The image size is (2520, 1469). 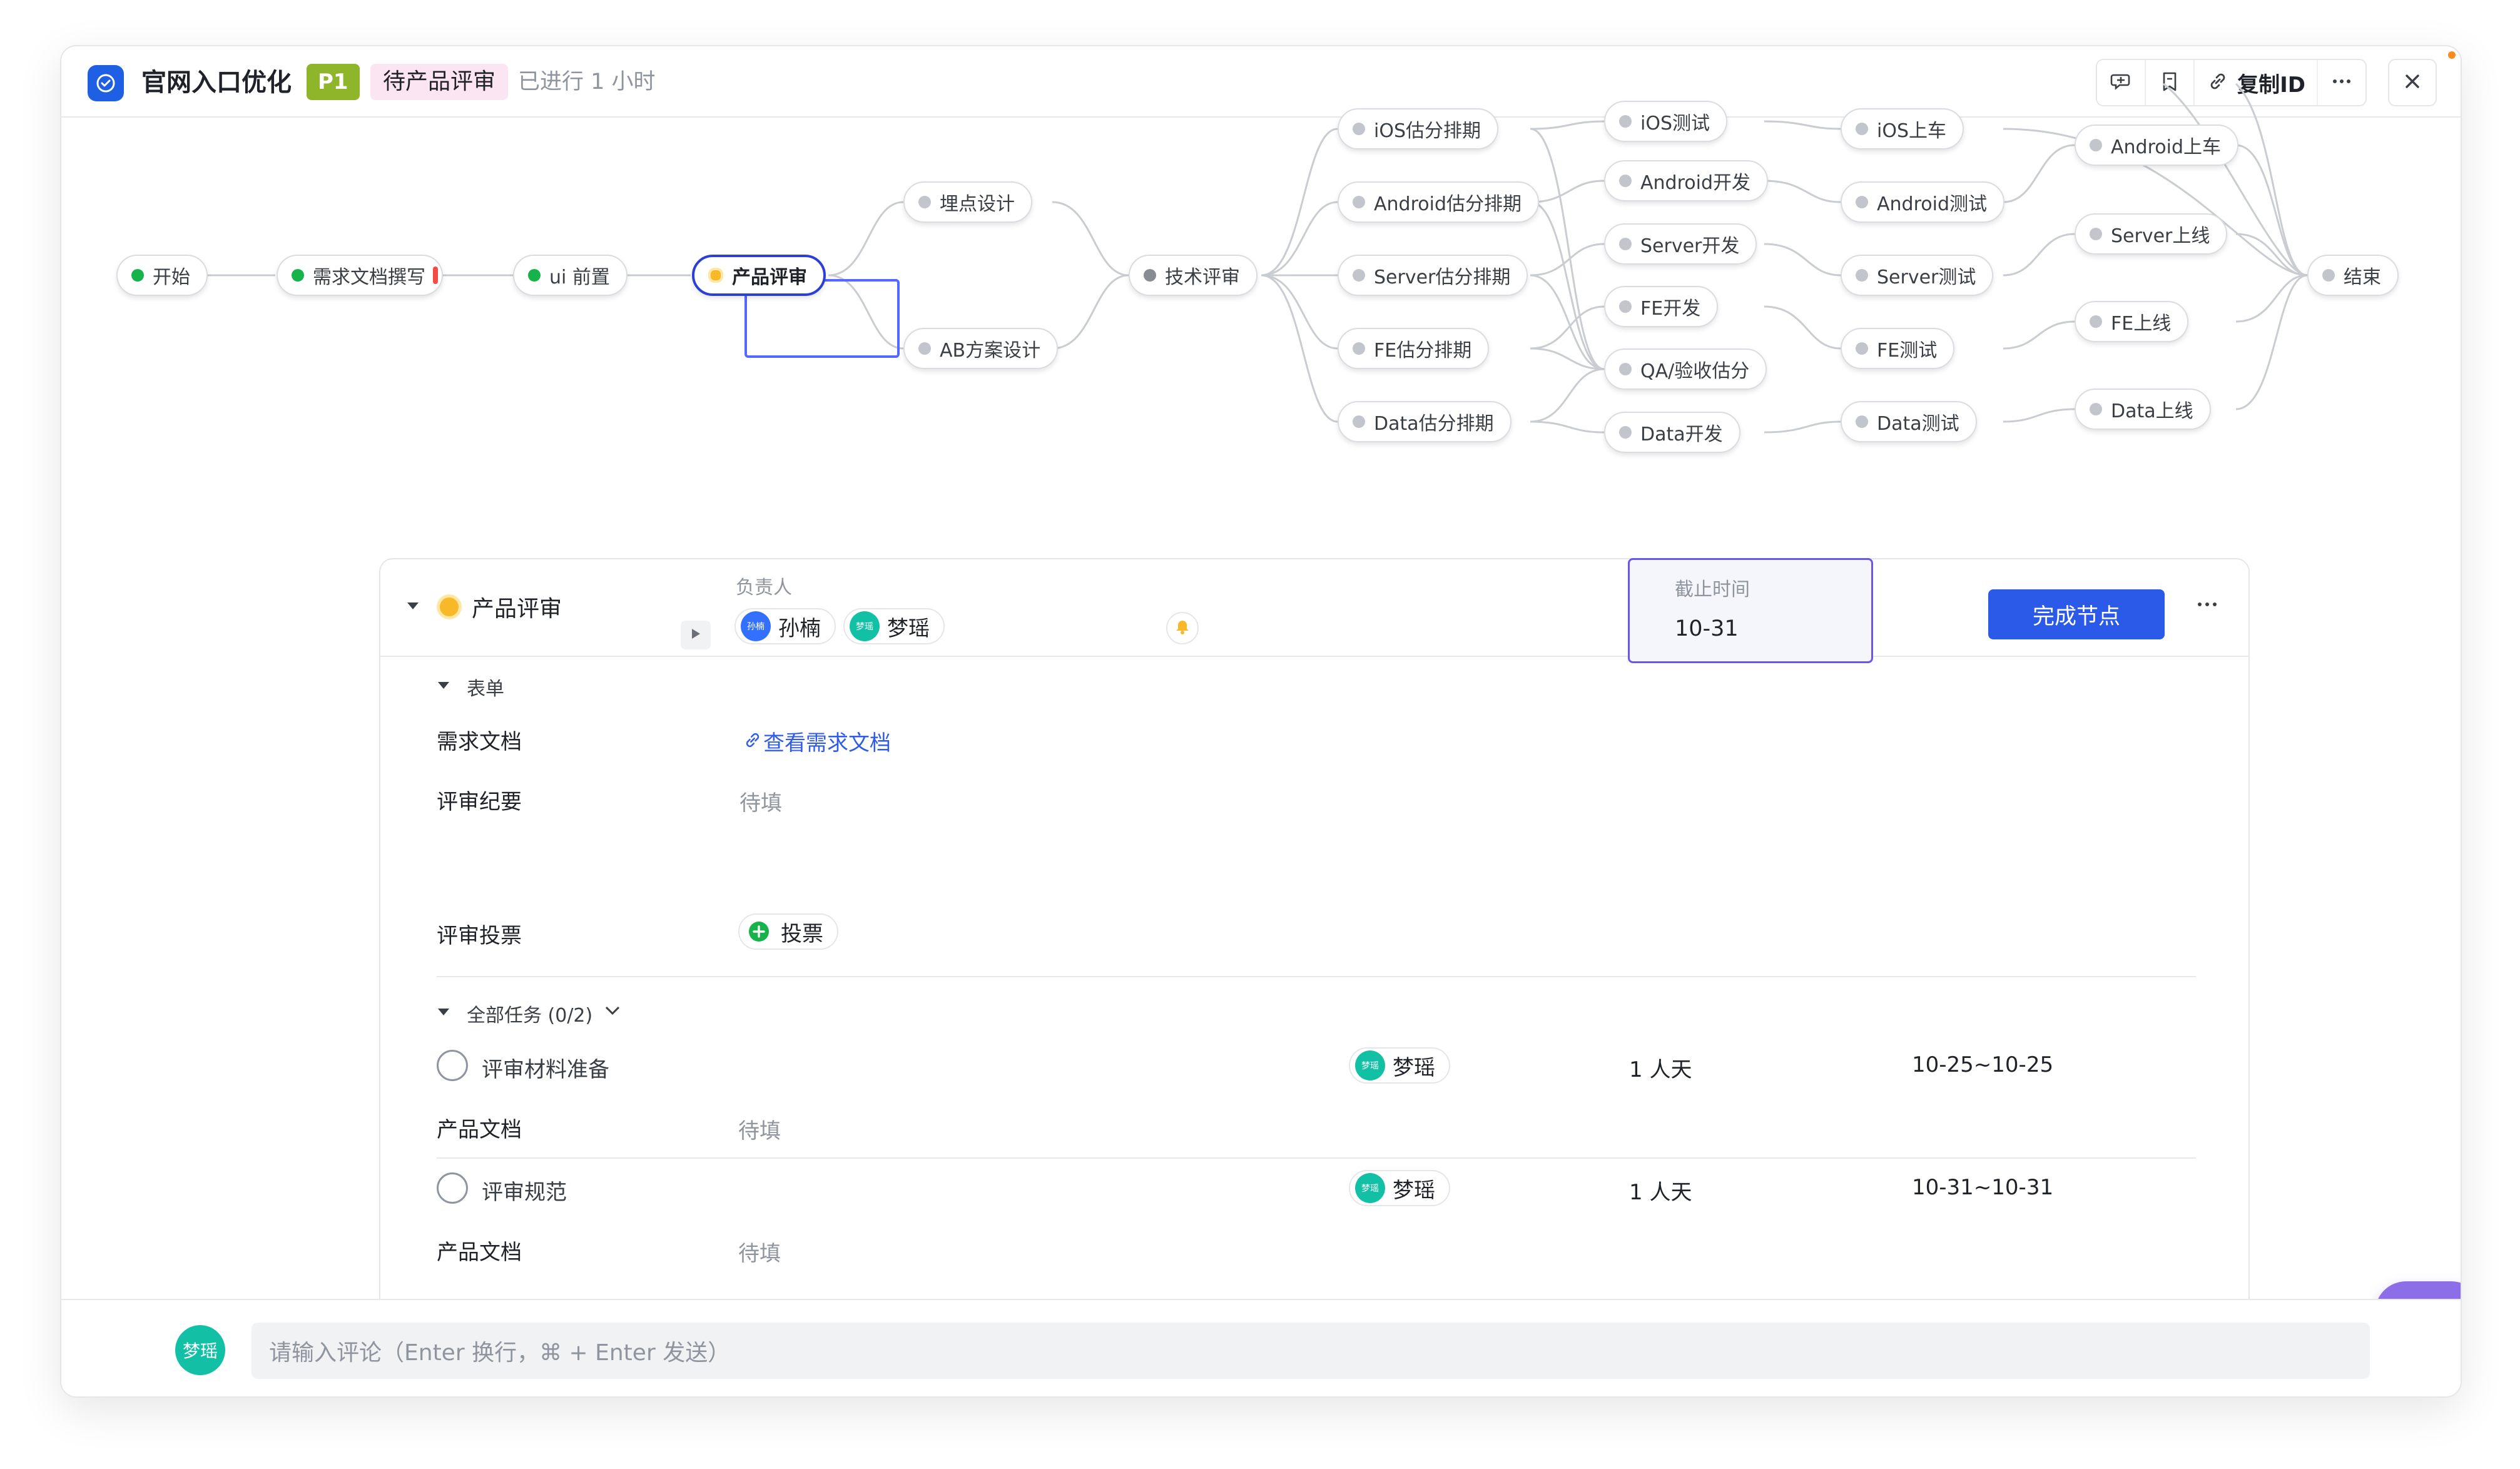 I want to click on owner-name: 梦瑶, so click(x=908, y=628).